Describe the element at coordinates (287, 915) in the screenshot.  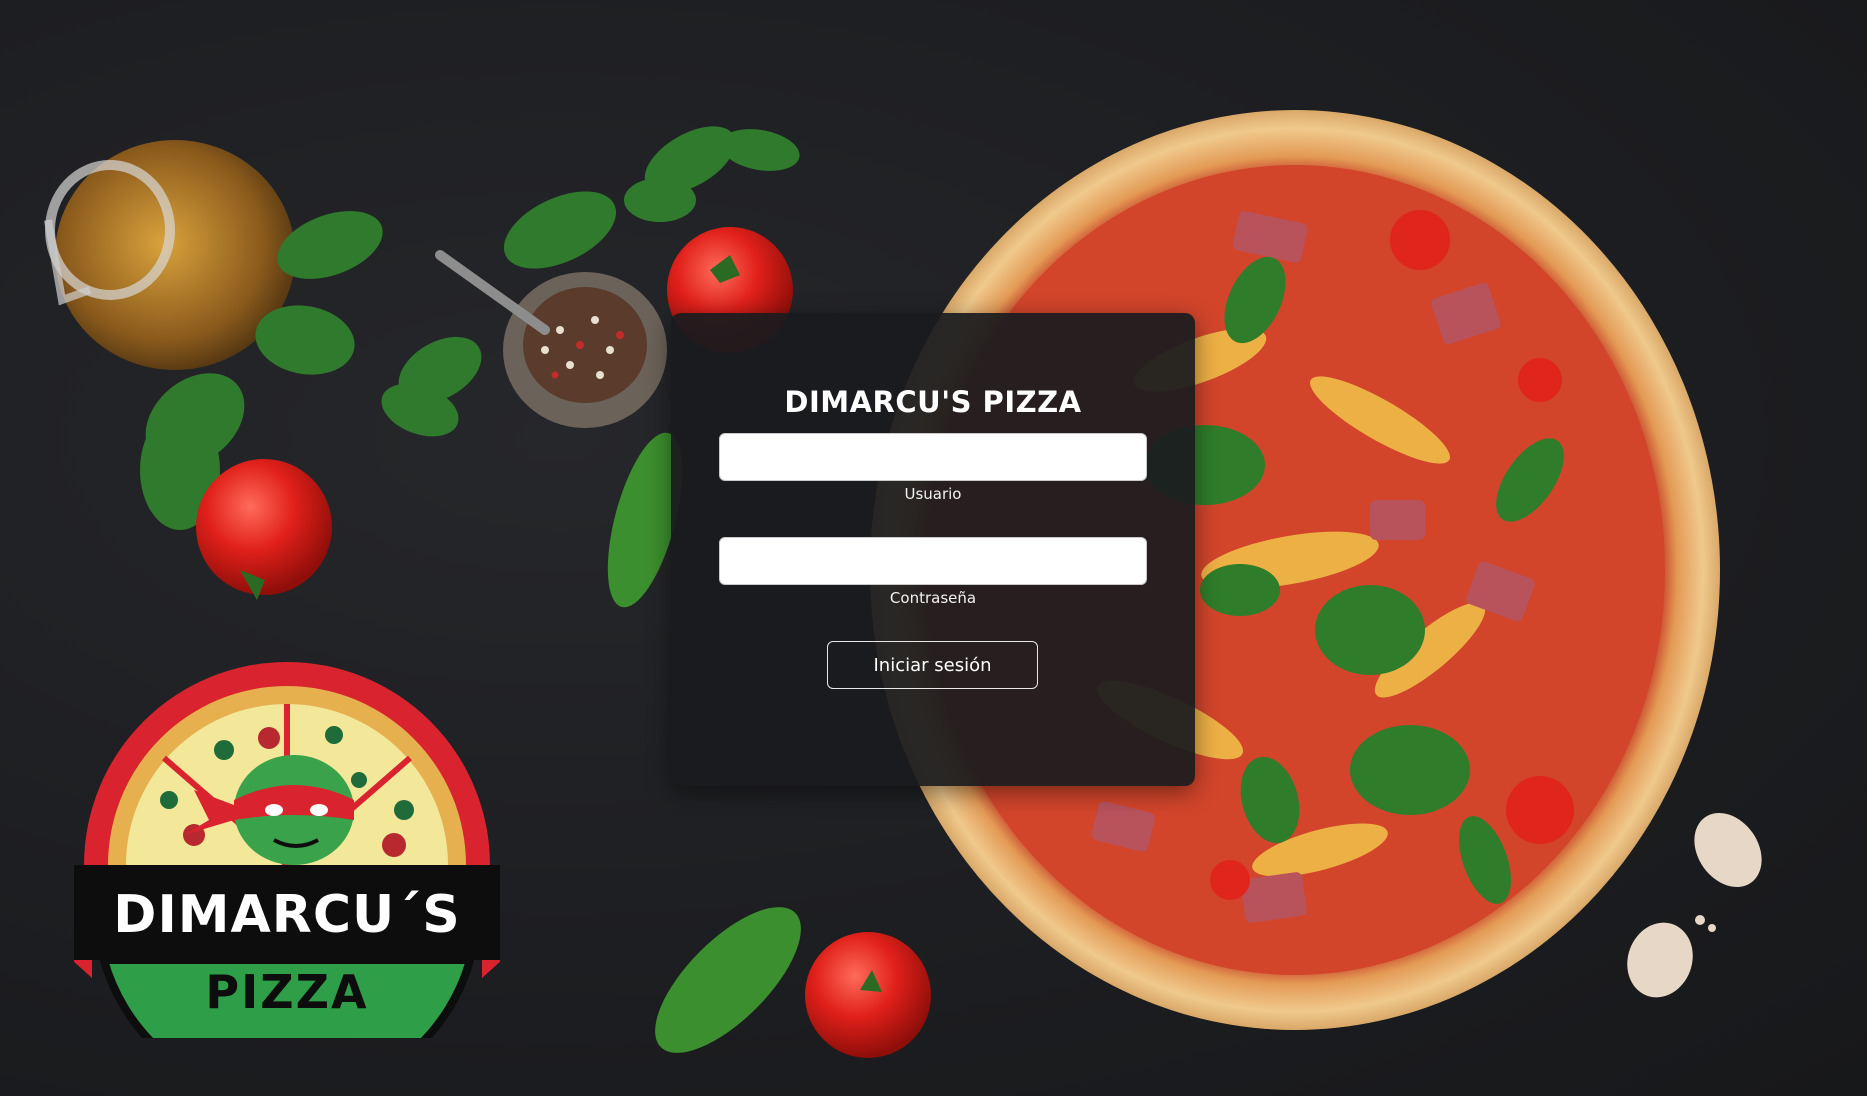
I see `logo-wordmark: DIMARCU´S` at that location.